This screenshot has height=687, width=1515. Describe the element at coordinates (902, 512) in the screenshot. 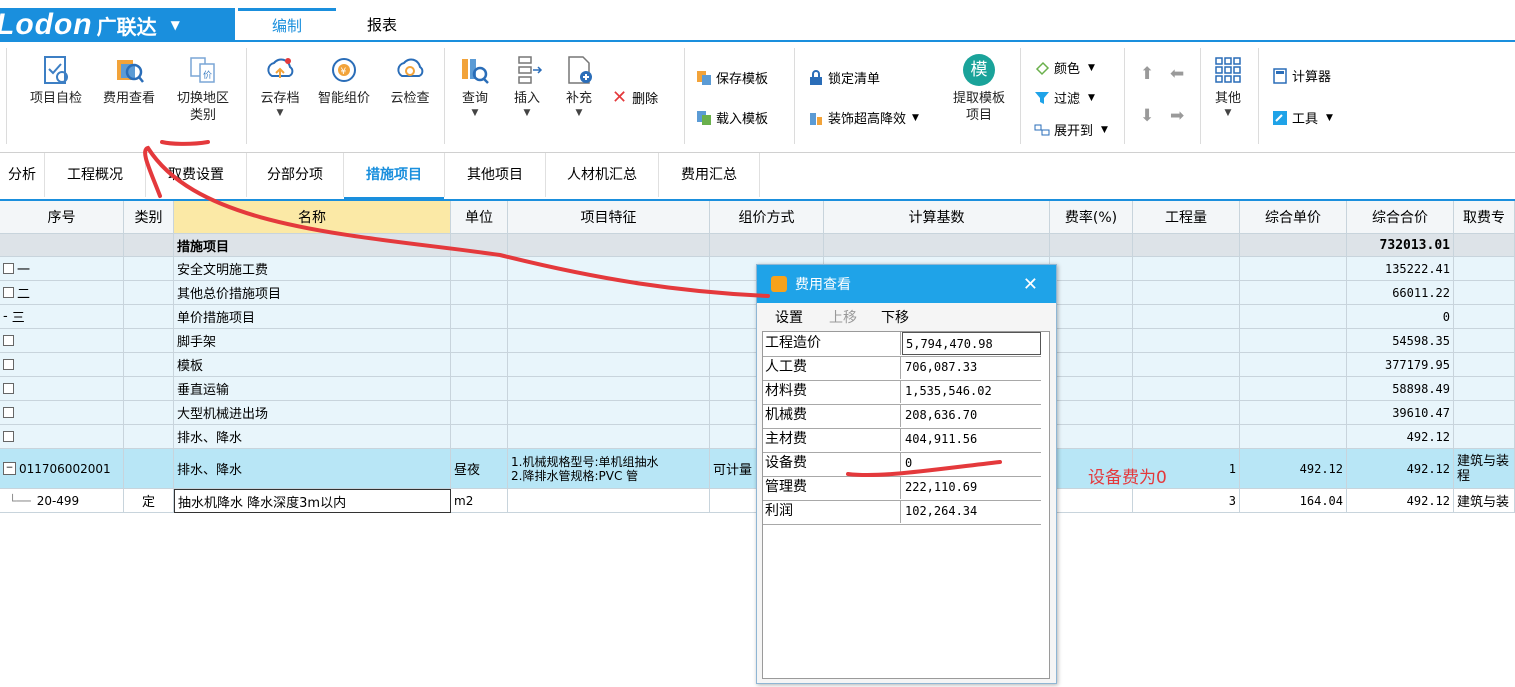

I see `fee-row: 利润 102,264.34` at that location.